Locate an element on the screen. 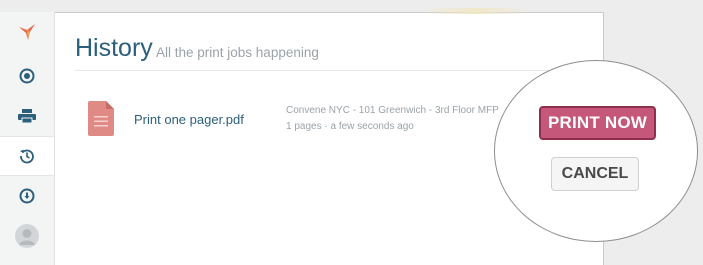  sidebar-item-printers is located at coordinates (27, 116).